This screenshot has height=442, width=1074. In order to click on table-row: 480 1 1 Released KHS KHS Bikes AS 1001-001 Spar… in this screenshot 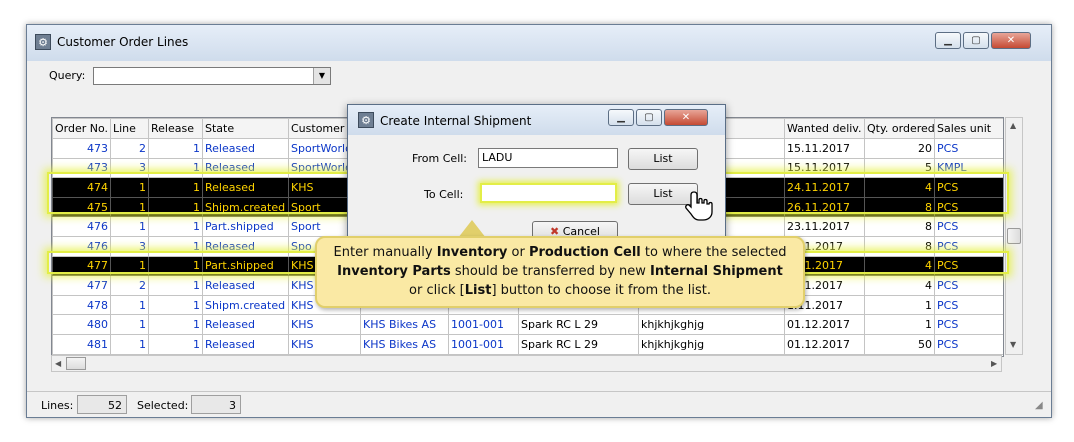, I will do `click(527, 324)`.